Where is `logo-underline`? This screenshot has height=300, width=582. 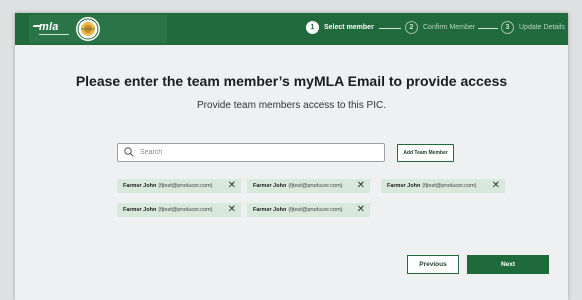
logo-underline is located at coordinates (54, 34).